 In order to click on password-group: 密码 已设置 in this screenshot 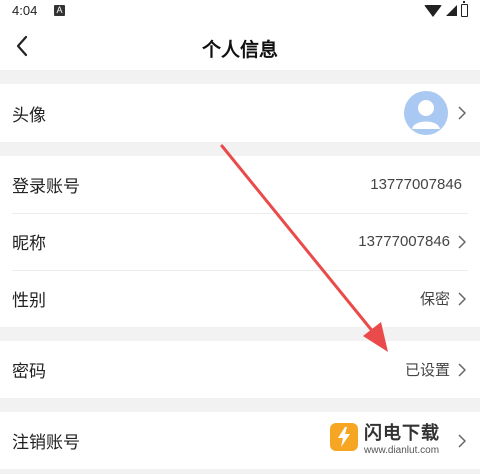, I will do `click(240, 369)`.